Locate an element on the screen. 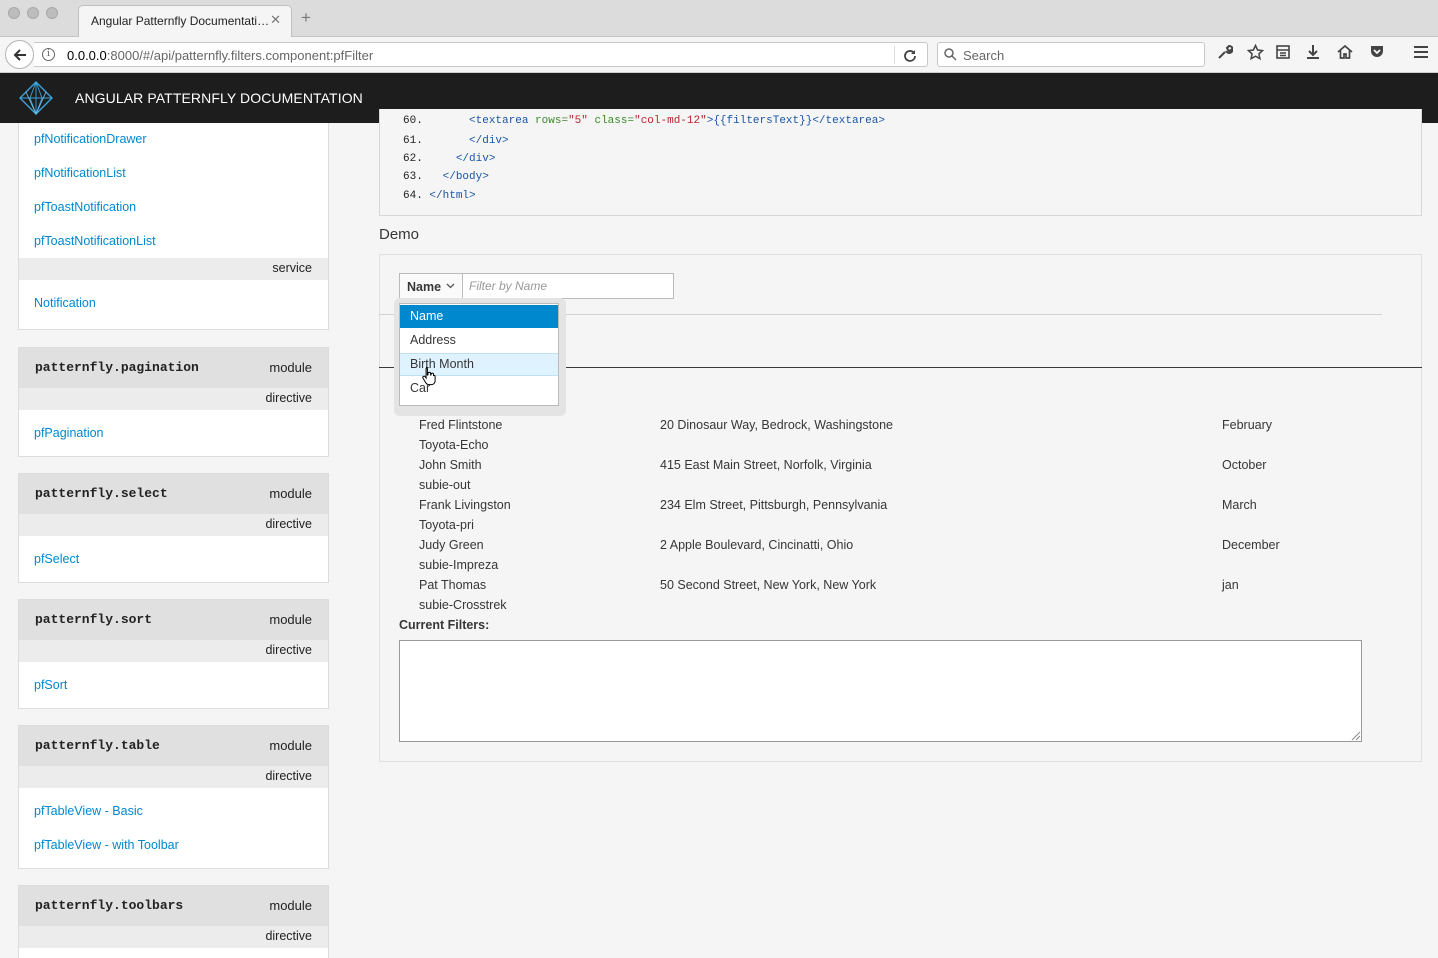 The height and width of the screenshot is (958, 1438). module-header-pagination: patternfly.pagination module is located at coordinates (173, 368).